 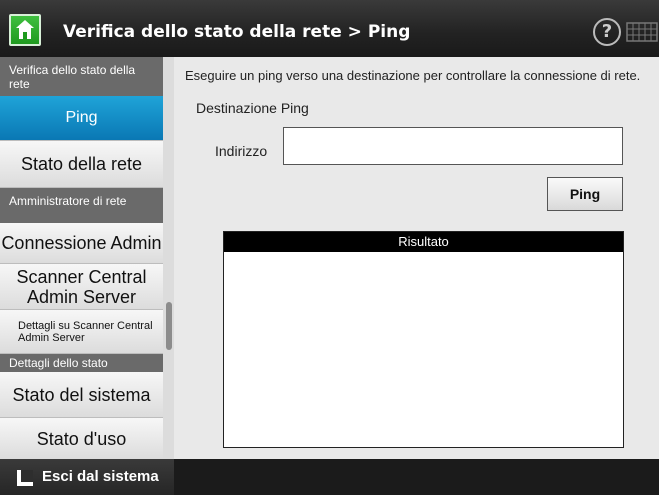 I want to click on sidebar-item-scanner-central-admin-server: Scanner Central Admin Server, so click(x=81, y=287).